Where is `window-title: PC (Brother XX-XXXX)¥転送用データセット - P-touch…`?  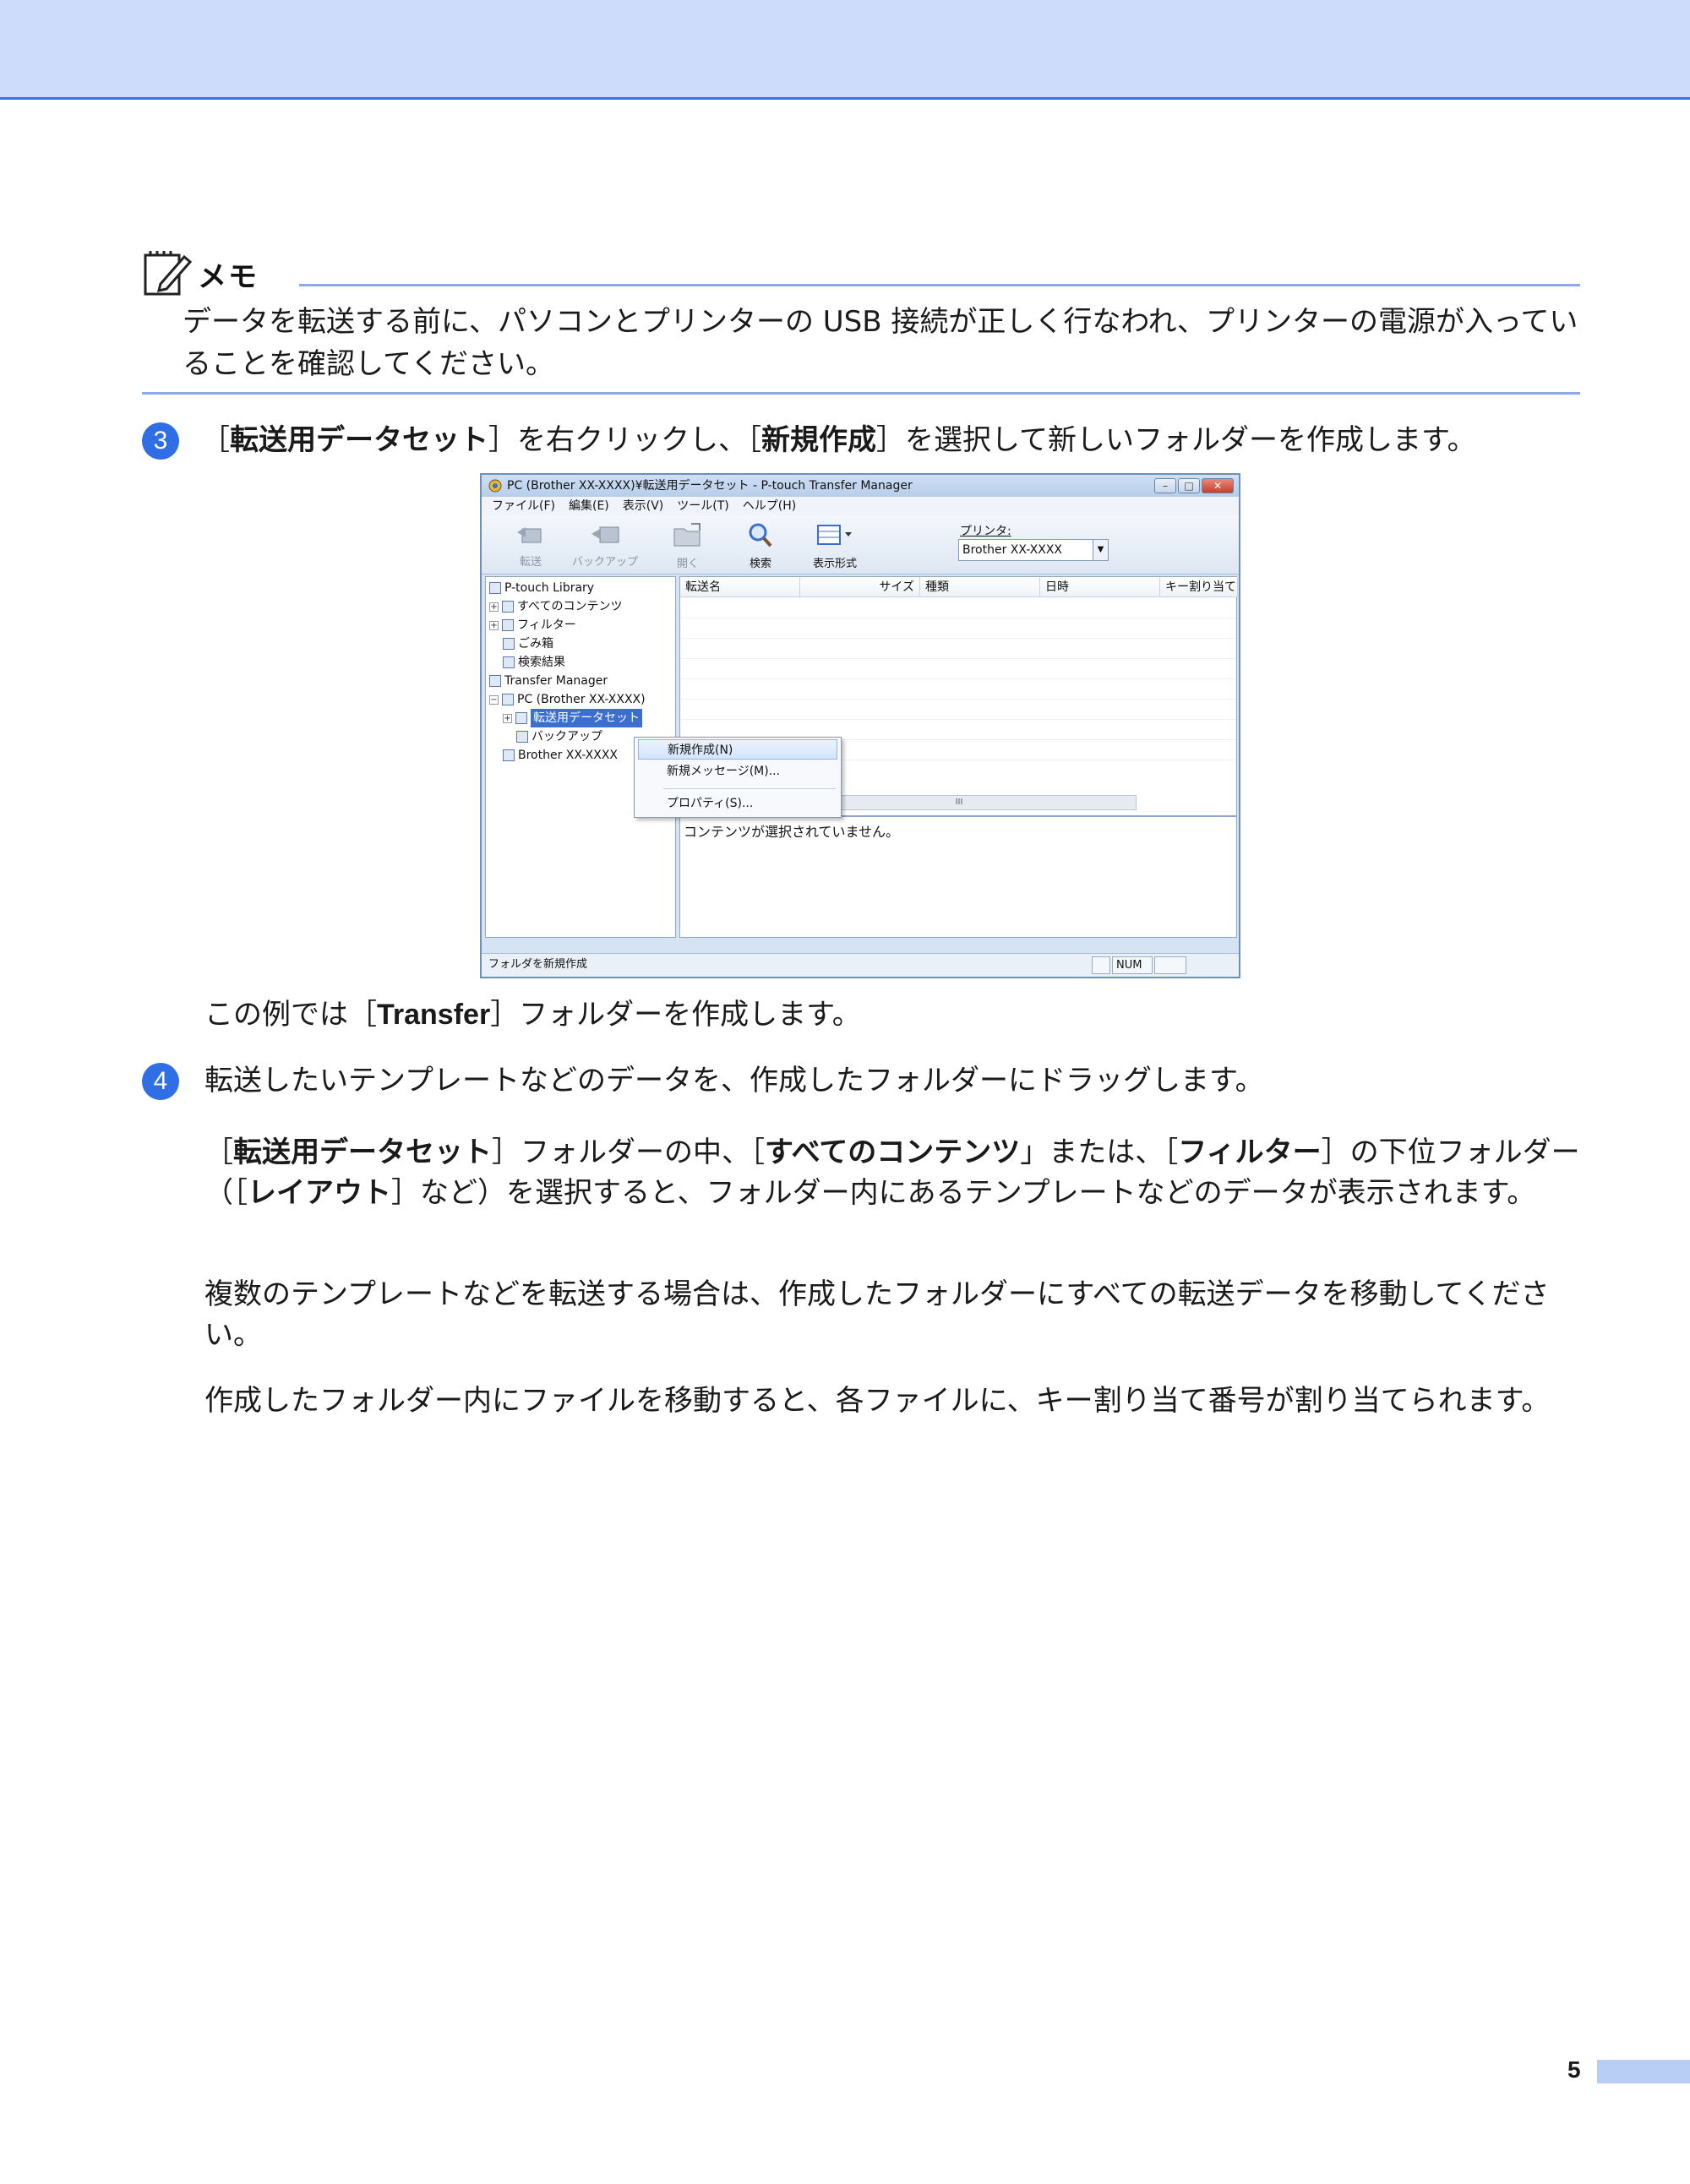
window-title: PC (Brother XX-XXXX)¥転送用データセット - P-touch… is located at coordinates (710, 486).